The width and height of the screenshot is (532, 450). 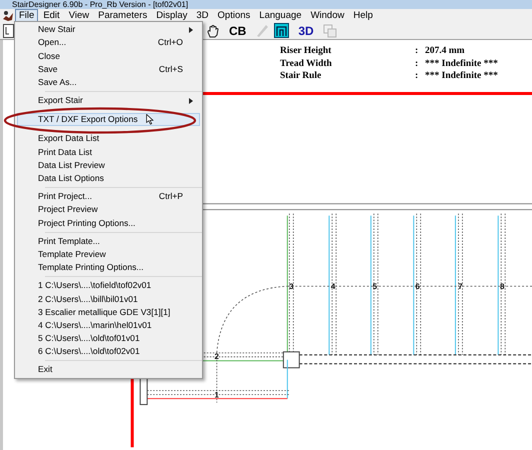 What do you see at coordinates (170, 43) in the screenshot?
I see `menu-shortcut: Ctrl+O` at bounding box center [170, 43].